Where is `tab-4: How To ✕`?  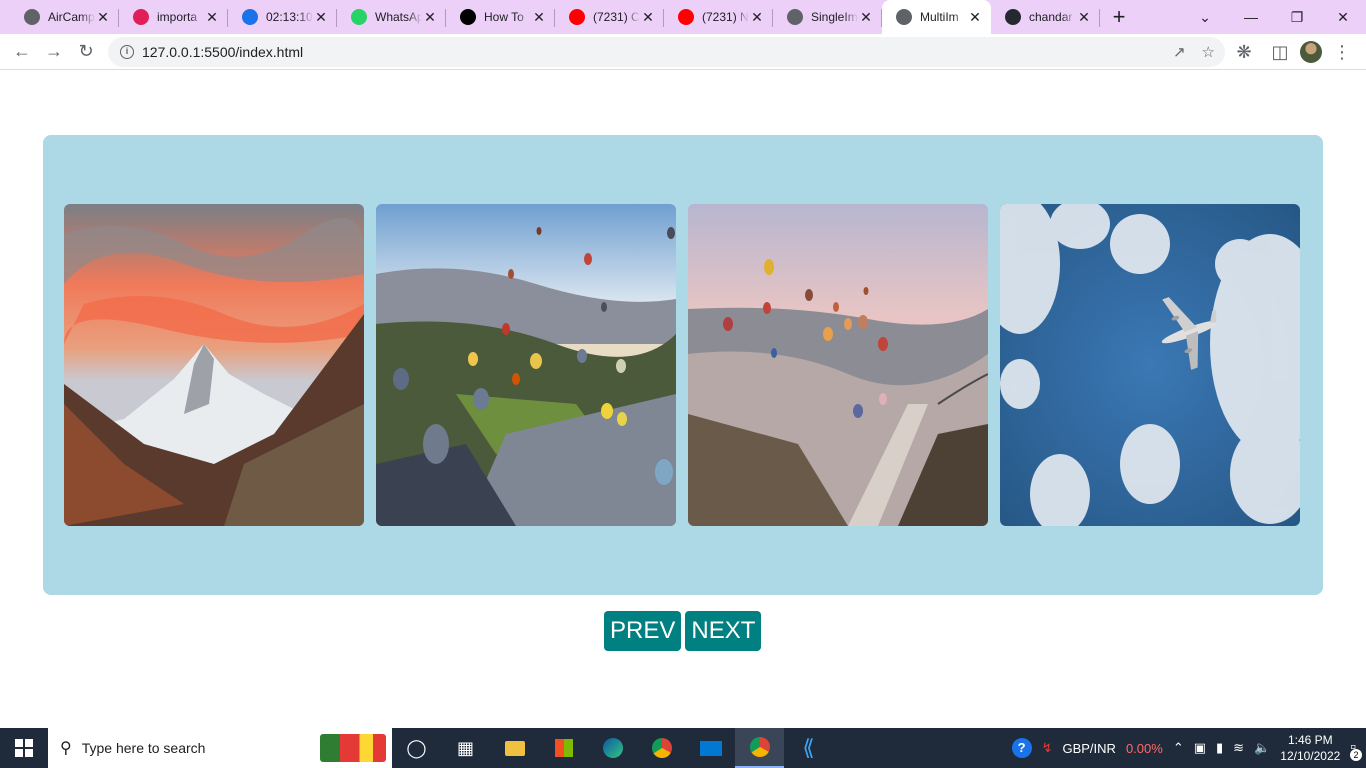 tab-4: How To ✕ is located at coordinates (500, 17).